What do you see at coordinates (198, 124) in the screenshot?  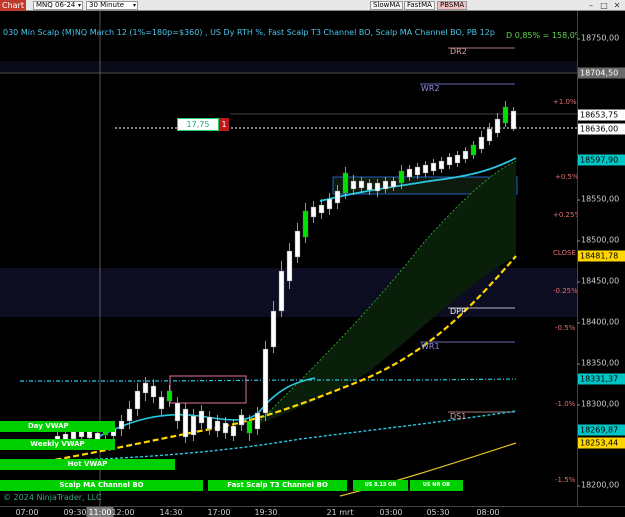 I see `order-price-box: 17,75` at bounding box center [198, 124].